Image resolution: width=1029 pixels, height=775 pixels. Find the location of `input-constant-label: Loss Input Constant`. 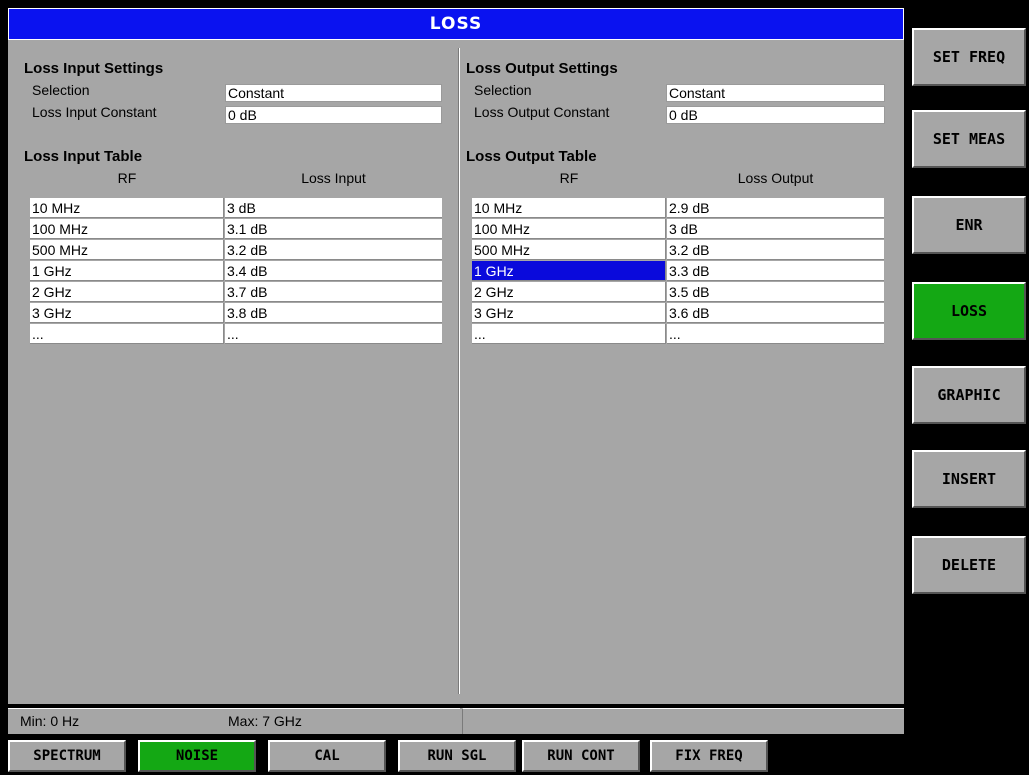

input-constant-label: Loss Input Constant is located at coordinates (94, 112).